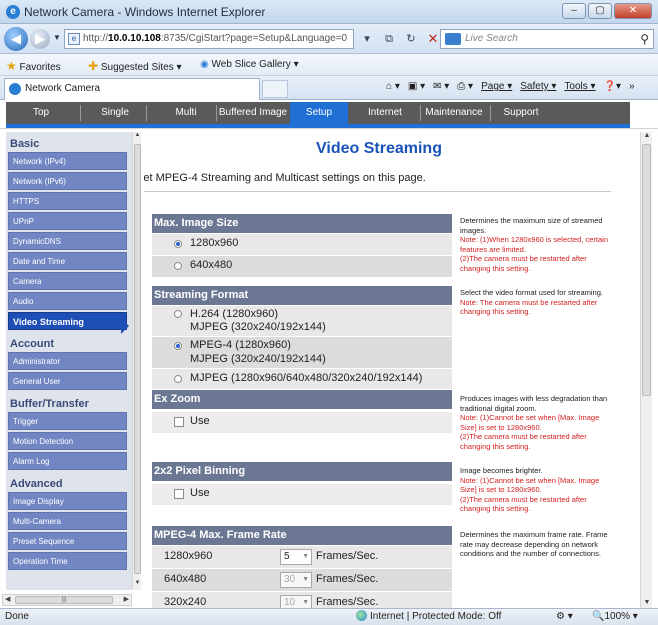 This screenshot has width=658, height=625. I want to click on sidebar-item-general-user: General User, so click(67, 381).